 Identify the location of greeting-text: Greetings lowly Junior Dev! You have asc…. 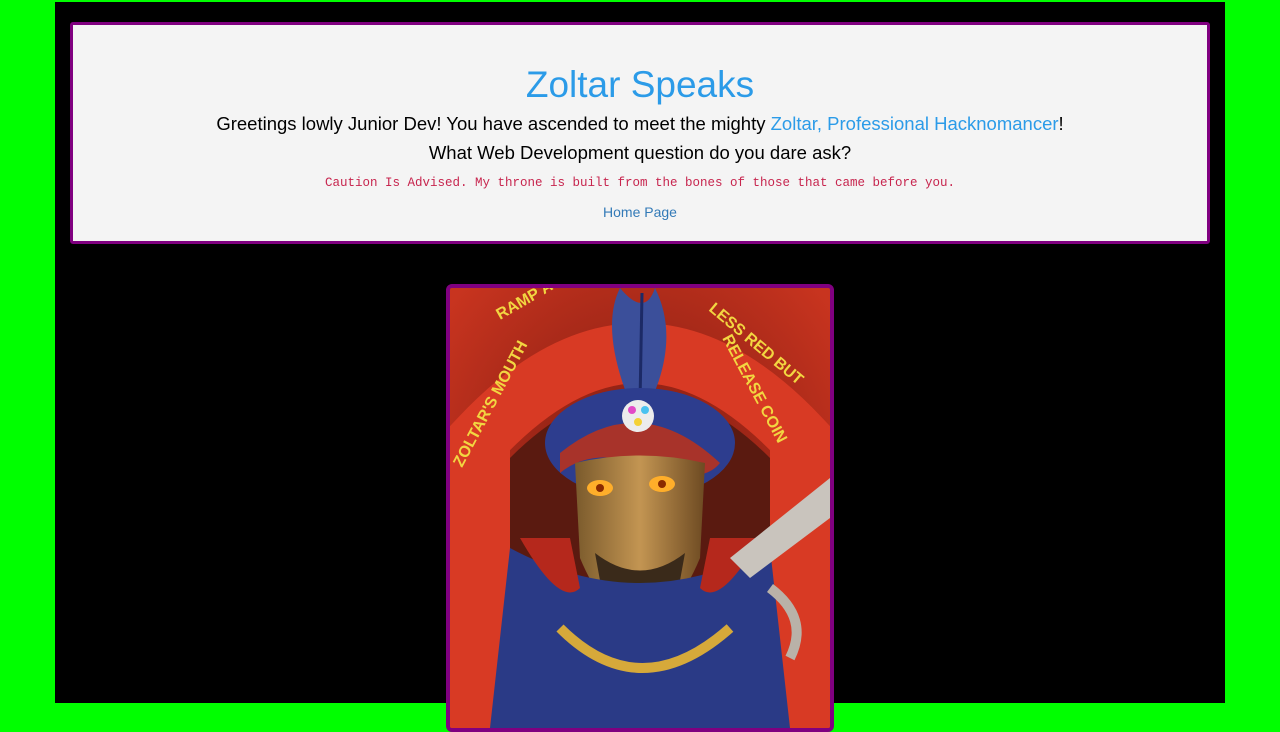
(640, 124).